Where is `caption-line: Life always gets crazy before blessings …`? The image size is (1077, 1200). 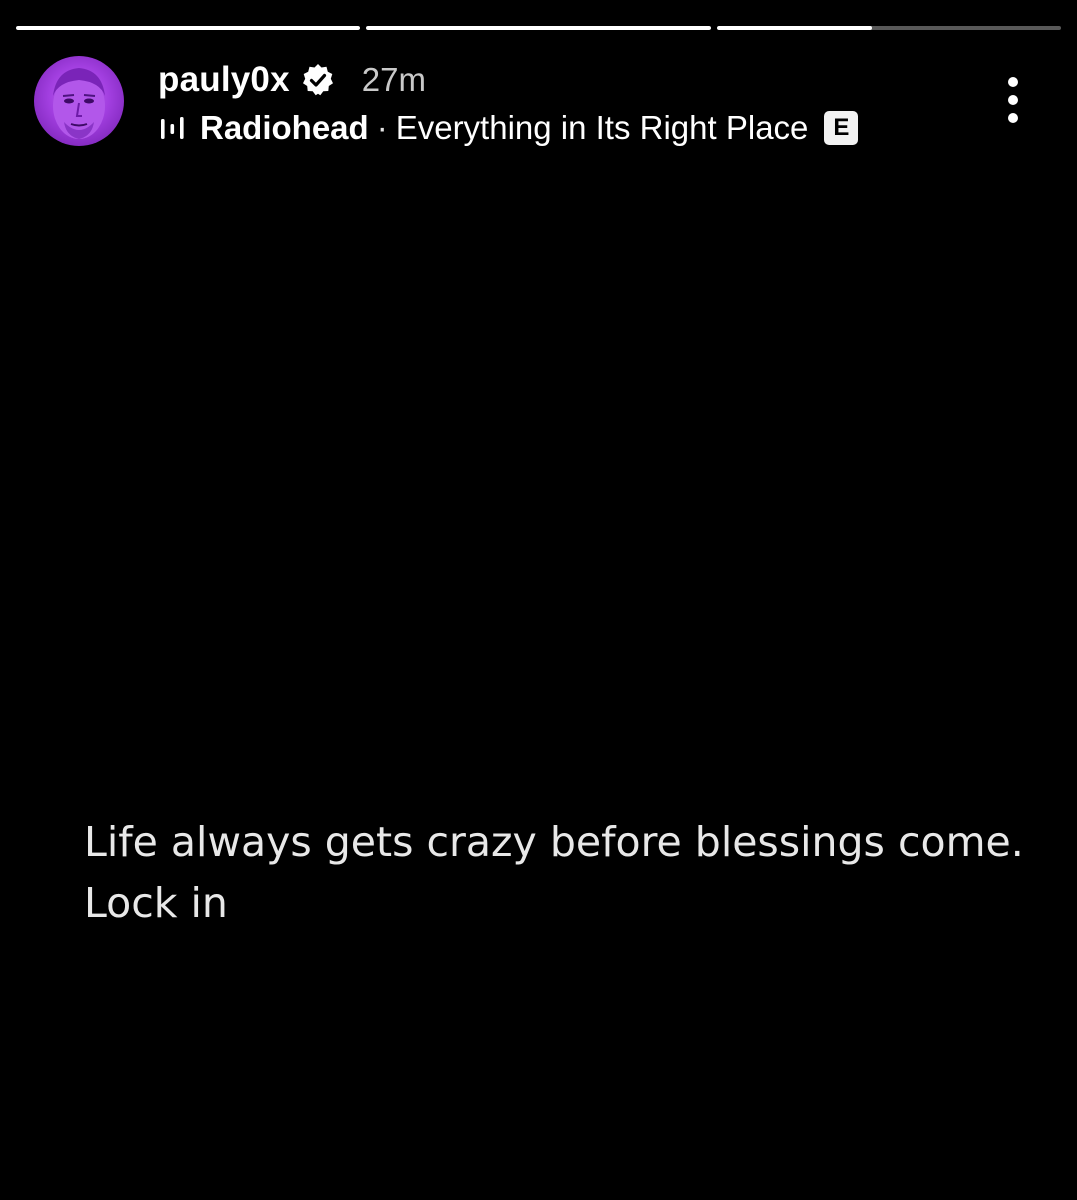 caption-line: Life always gets crazy before blessings … is located at coordinates (554, 842).